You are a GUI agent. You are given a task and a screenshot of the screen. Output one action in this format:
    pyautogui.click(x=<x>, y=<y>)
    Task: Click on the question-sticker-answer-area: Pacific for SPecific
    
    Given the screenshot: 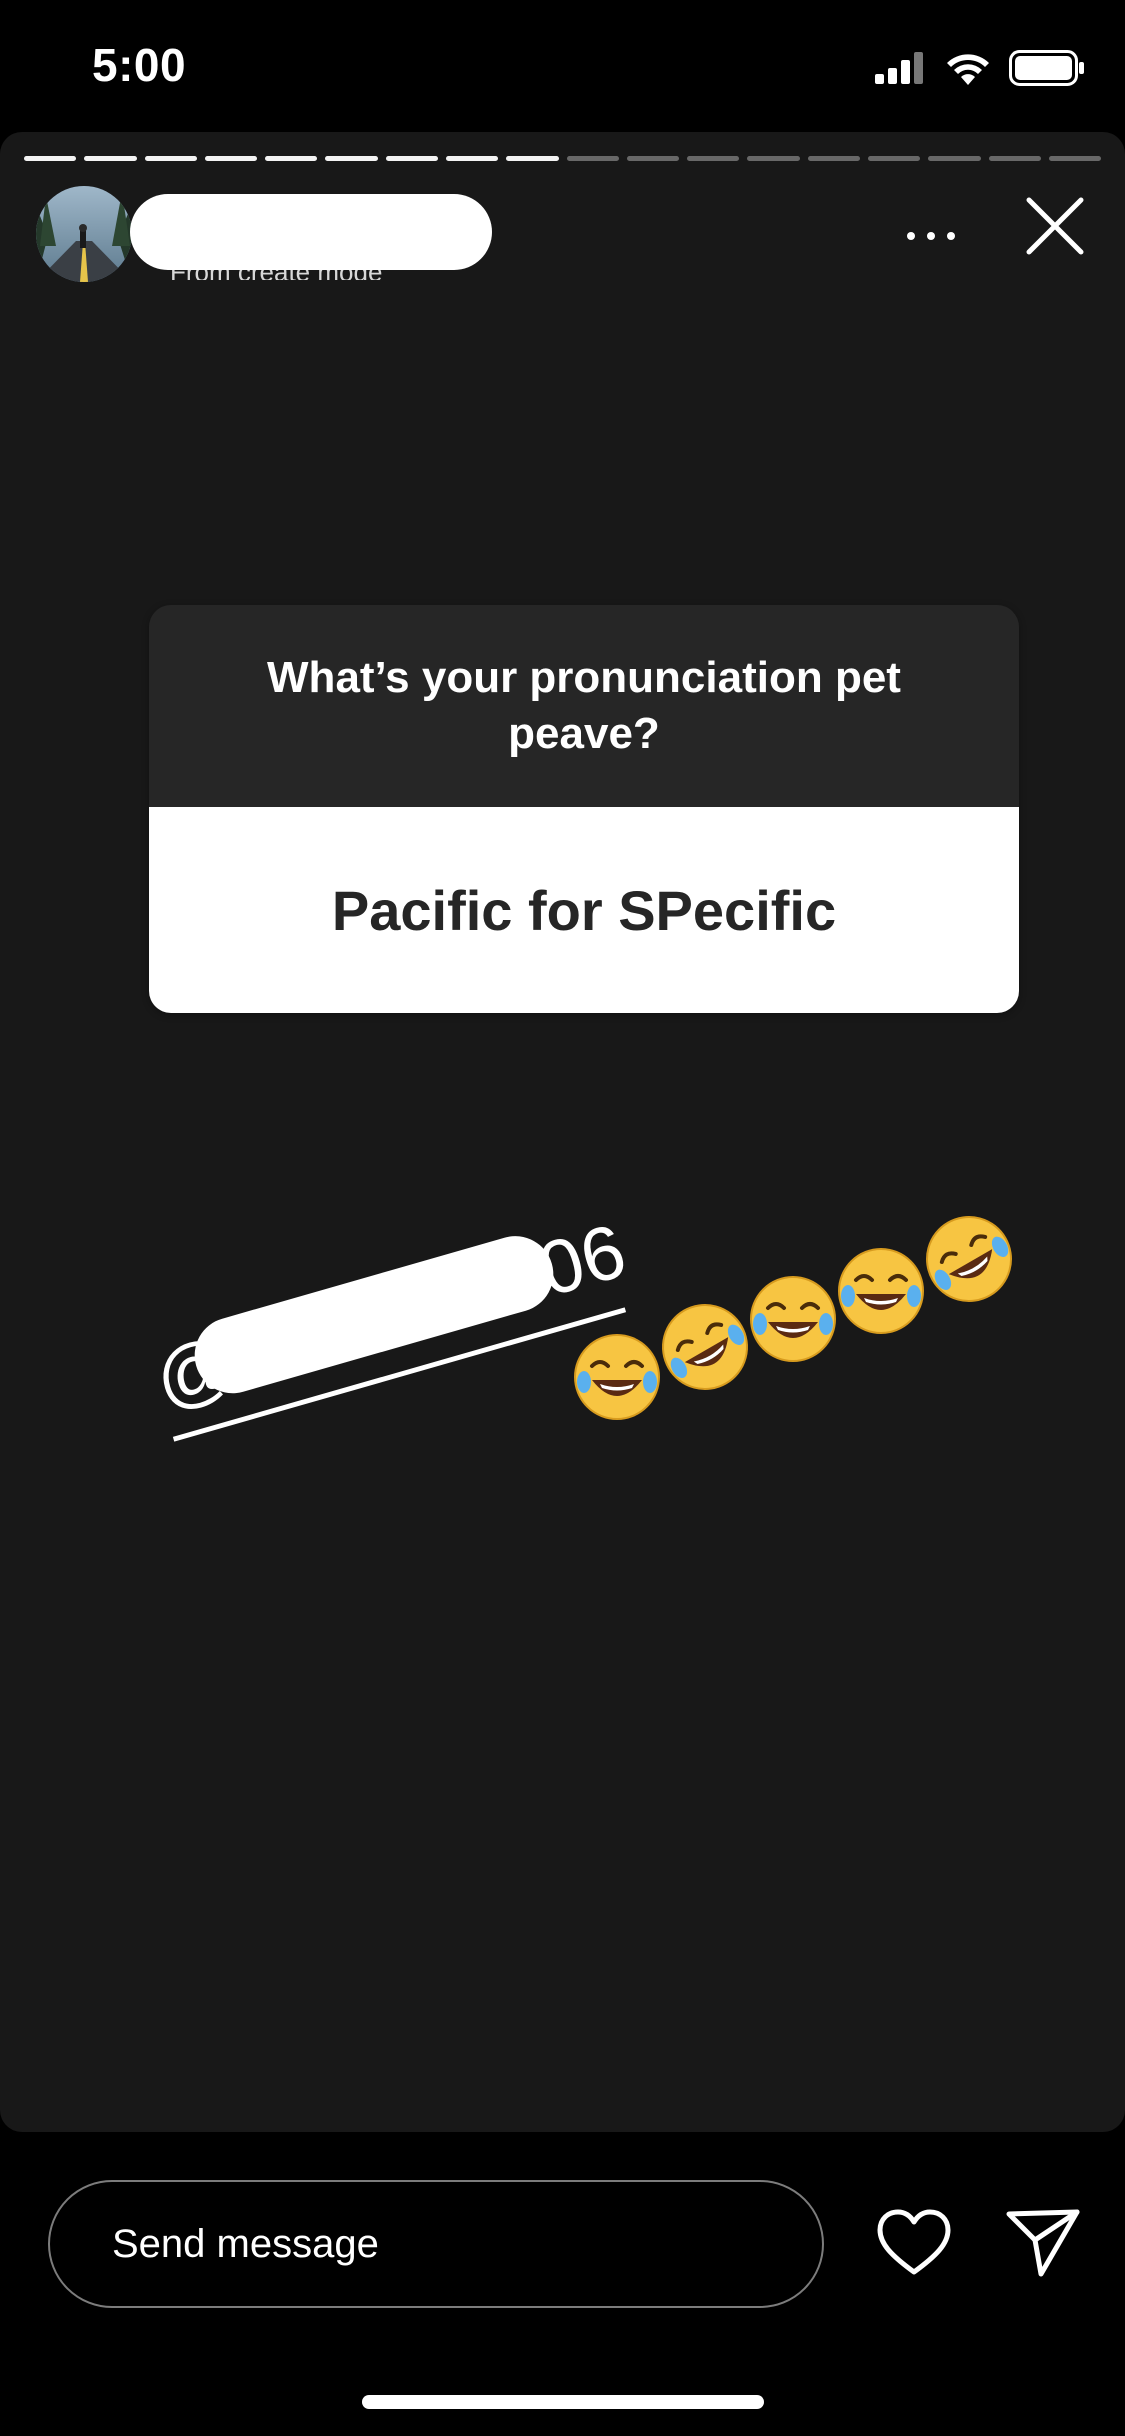 What is the action you would take?
    pyautogui.click(x=584, y=910)
    